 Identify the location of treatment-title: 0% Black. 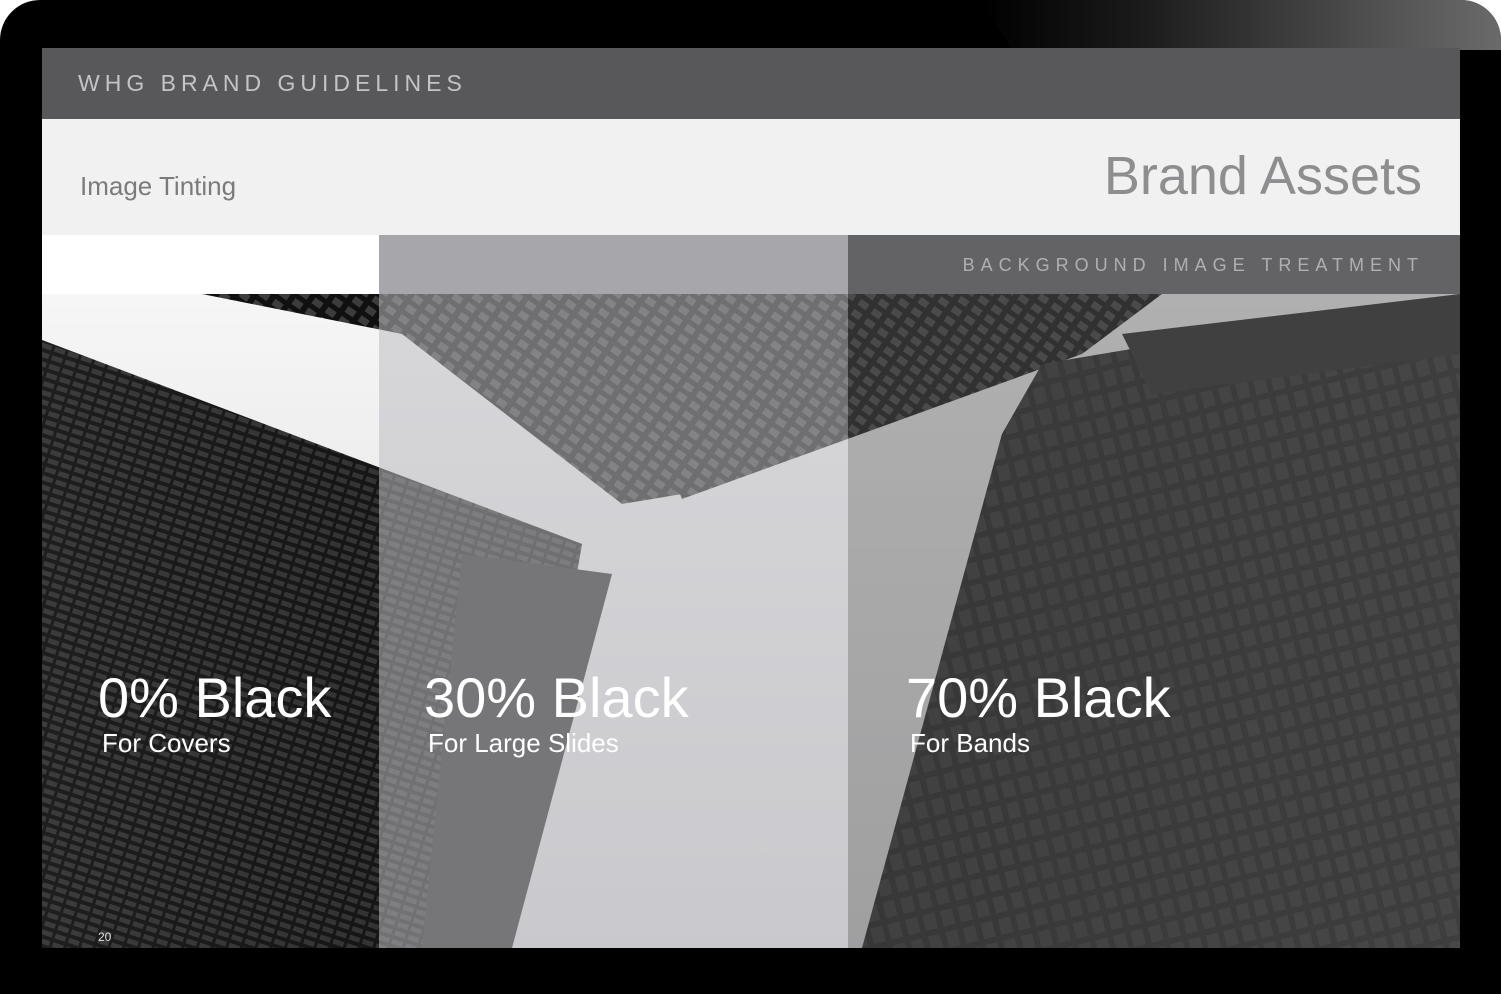
(215, 697).